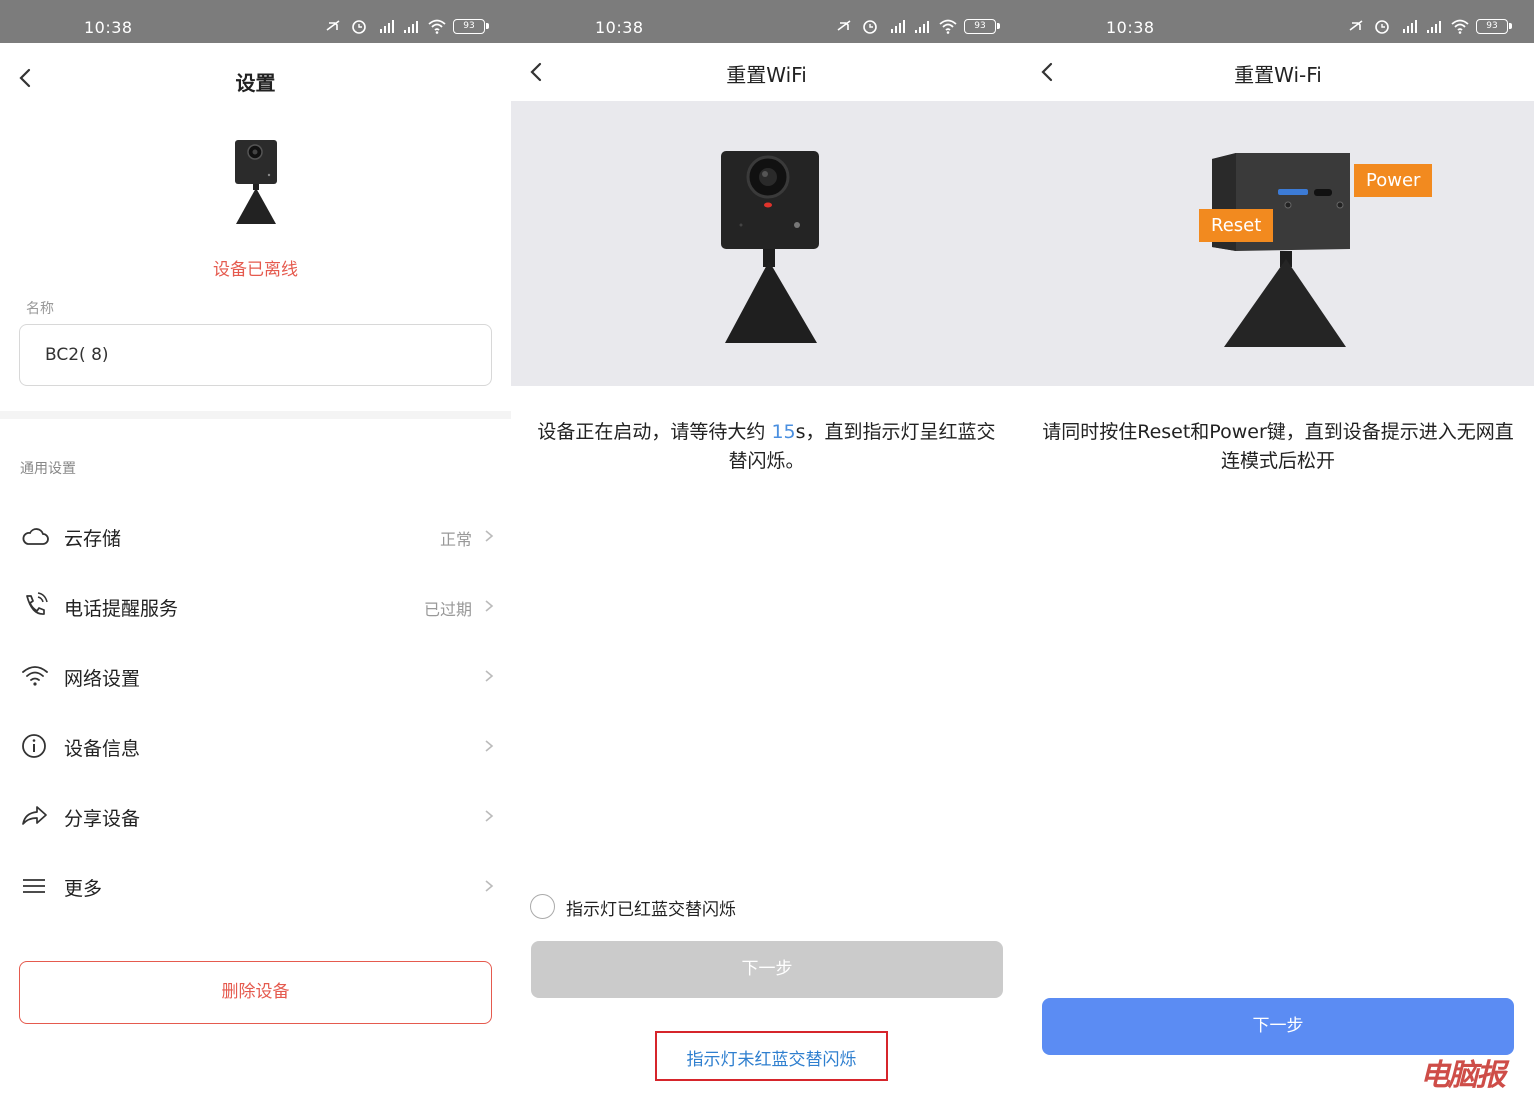  I want to click on menu-label: 分享设备, so click(102, 819).